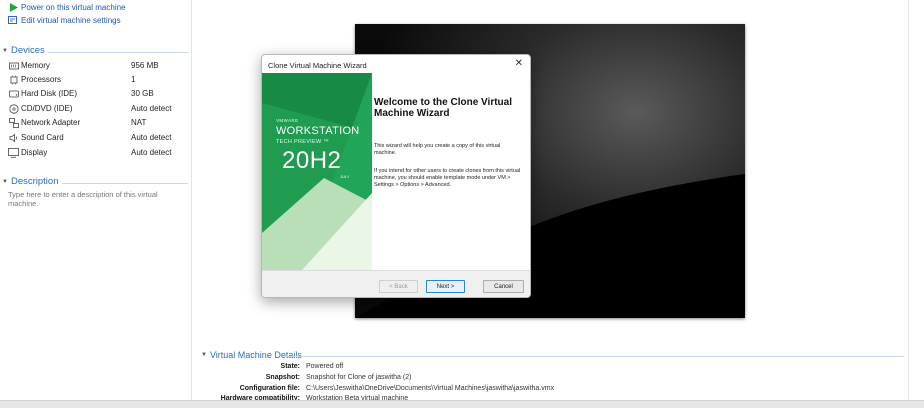 The height and width of the screenshot is (408, 924). I want to click on device-name: CD/DVD (IDE), so click(47, 108).